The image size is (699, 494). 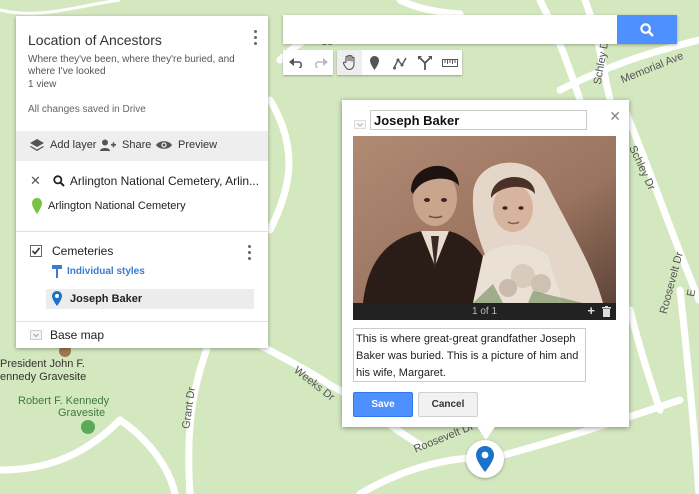 I want to click on draw-line-tool, so click(x=399, y=62).